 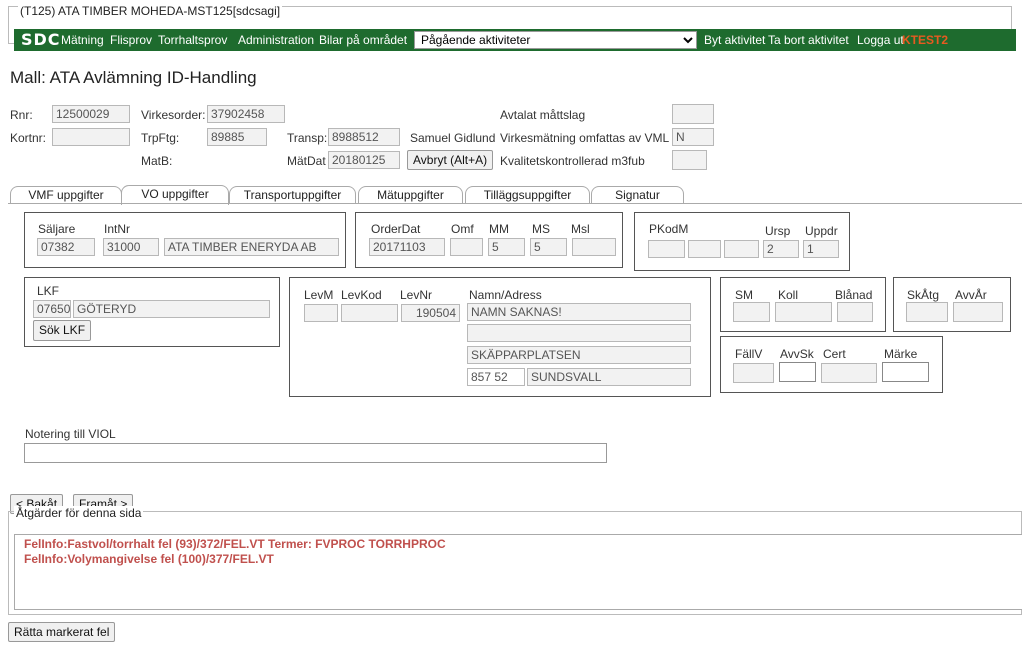 I want to click on nav-matning: Mätning, so click(x=82, y=40).